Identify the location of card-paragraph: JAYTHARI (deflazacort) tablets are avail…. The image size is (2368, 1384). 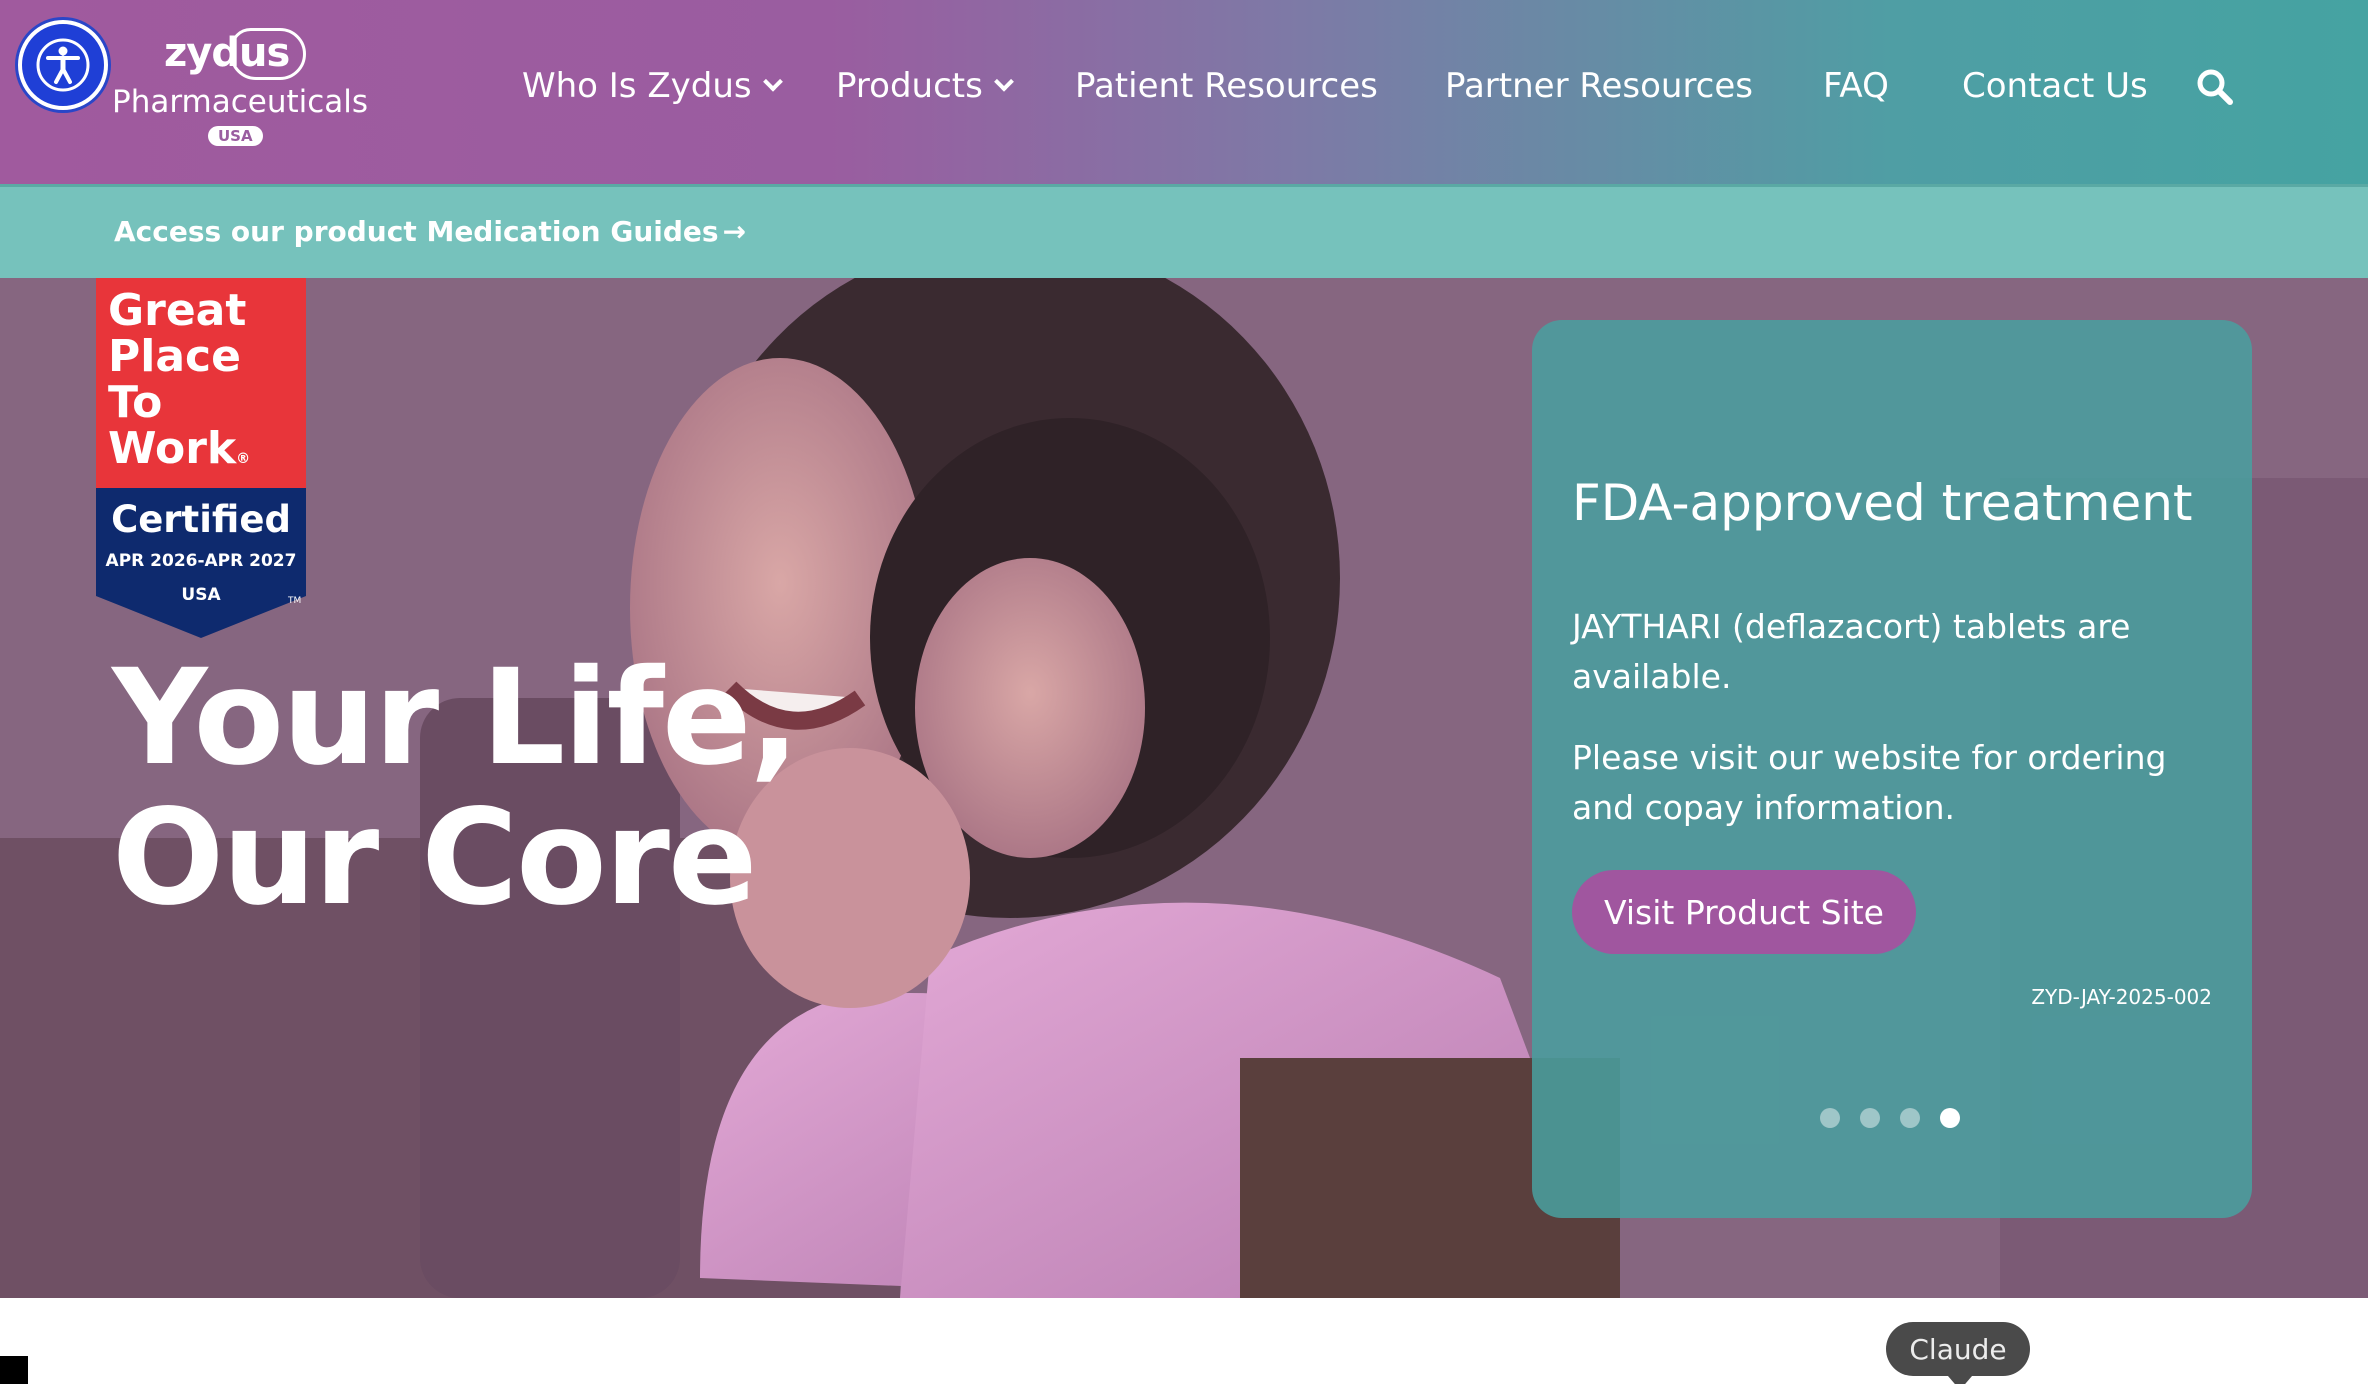
(1851, 651).